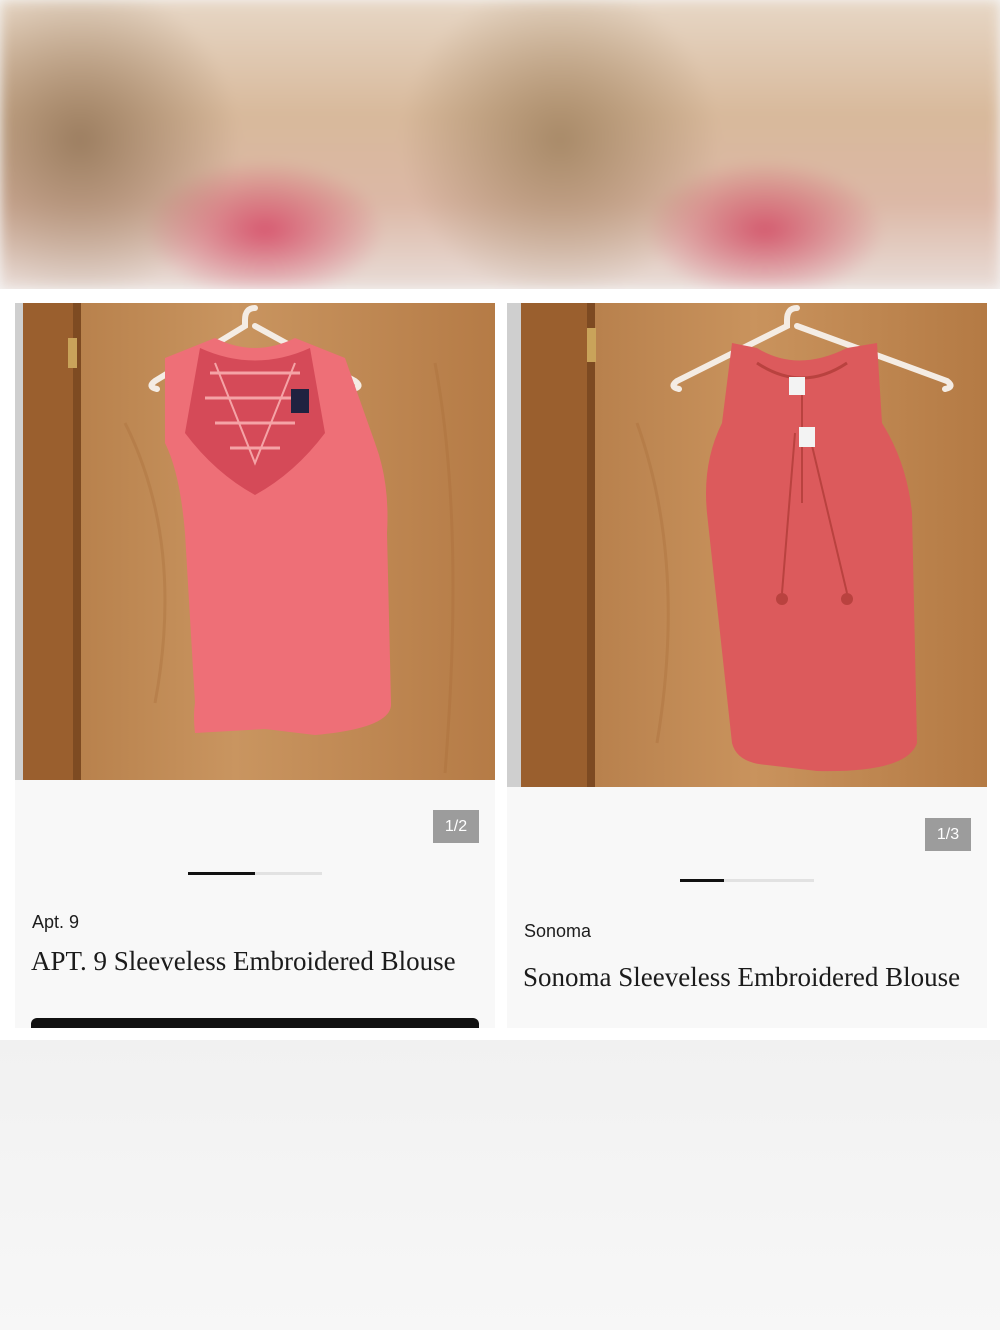 The width and height of the screenshot is (1000, 1330). I want to click on image-counter: 1/3, so click(948, 834).